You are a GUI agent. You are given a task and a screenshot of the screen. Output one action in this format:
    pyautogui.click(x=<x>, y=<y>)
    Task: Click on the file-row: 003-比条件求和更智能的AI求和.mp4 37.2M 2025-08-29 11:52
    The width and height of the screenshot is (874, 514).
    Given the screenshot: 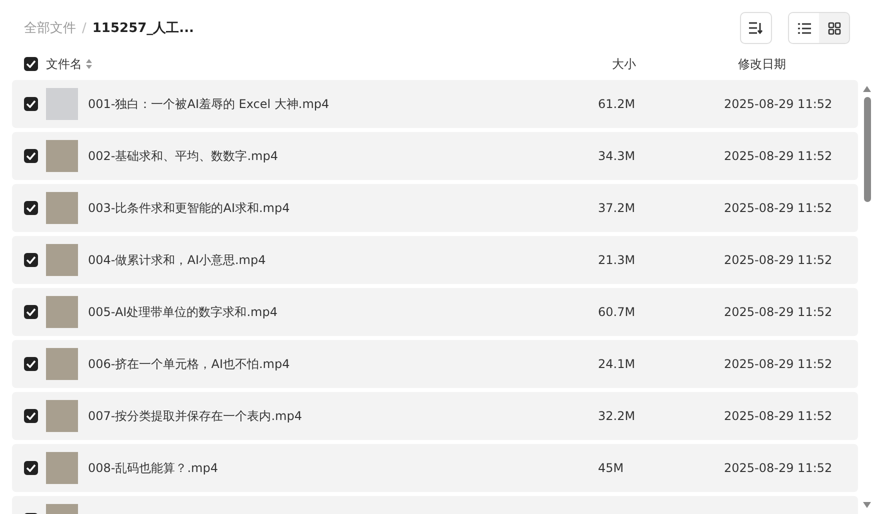 What is the action you would take?
    pyautogui.click(x=435, y=208)
    